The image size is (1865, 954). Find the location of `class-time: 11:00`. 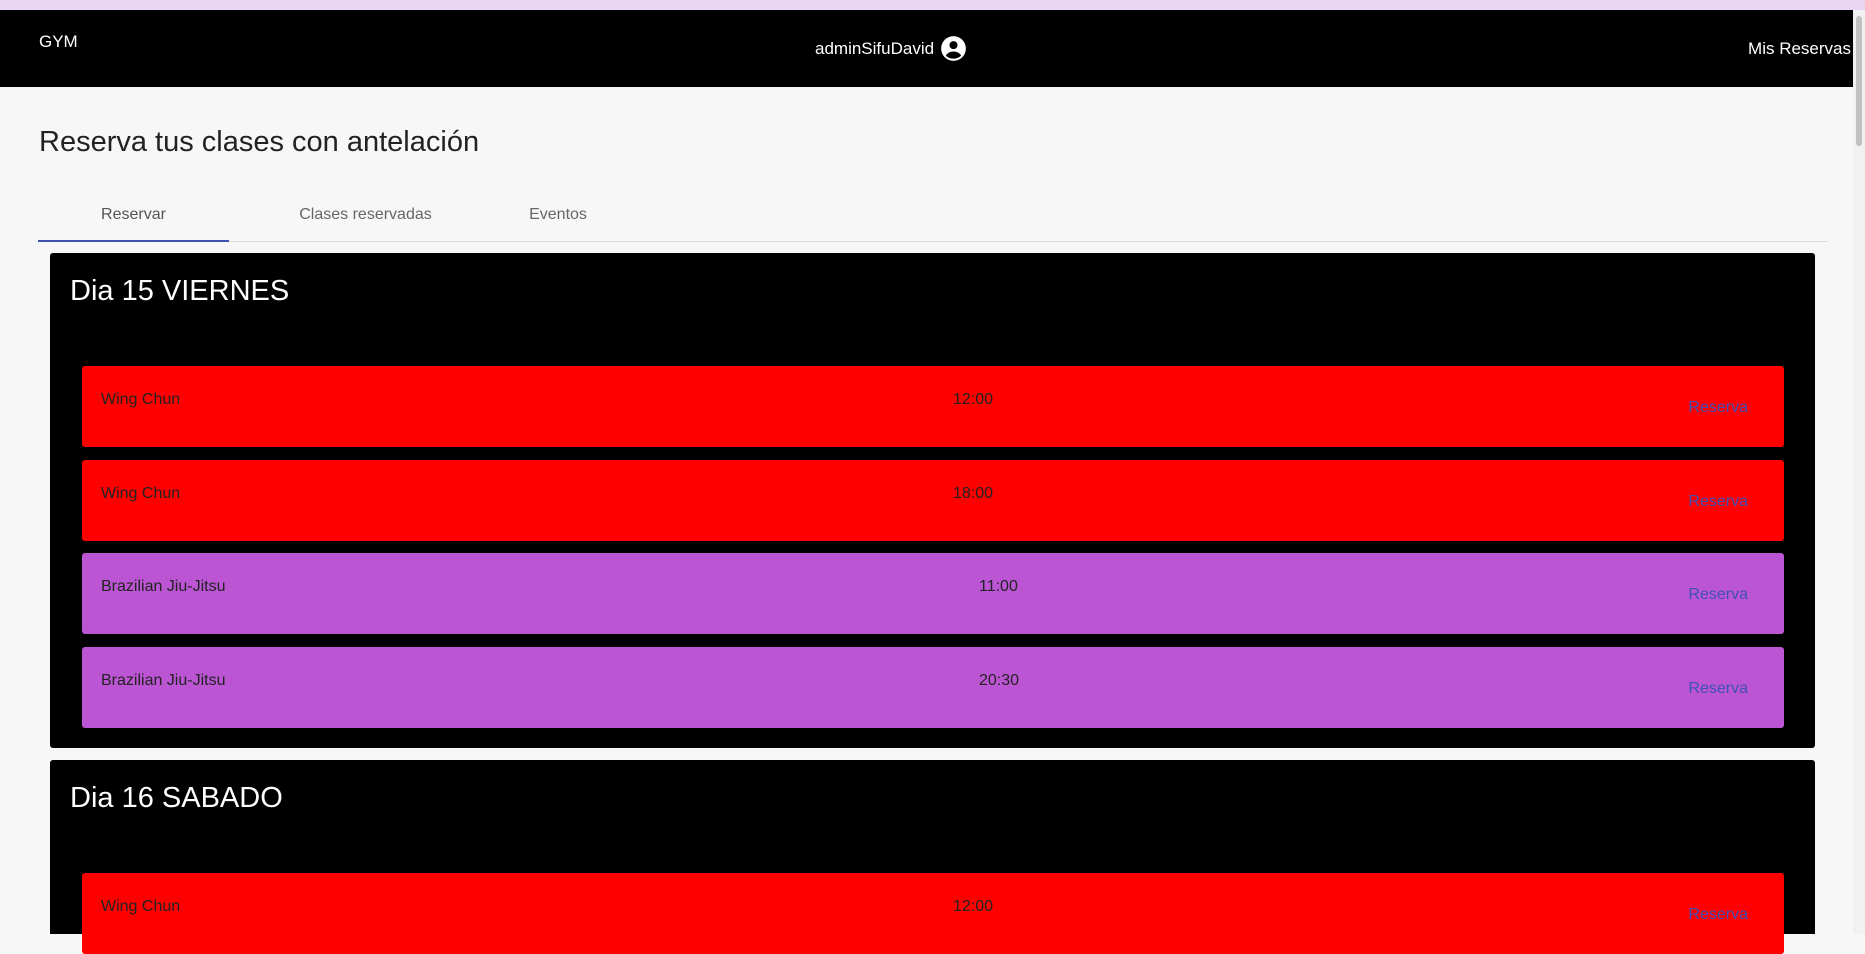

class-time: 11:00 is located at coordinates (998, 586).